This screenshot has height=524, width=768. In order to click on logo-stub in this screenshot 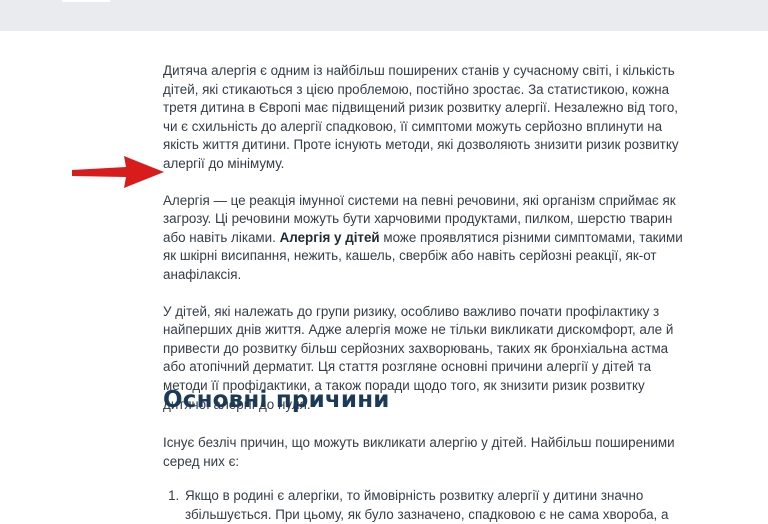, I will do `click(86, 1)`.